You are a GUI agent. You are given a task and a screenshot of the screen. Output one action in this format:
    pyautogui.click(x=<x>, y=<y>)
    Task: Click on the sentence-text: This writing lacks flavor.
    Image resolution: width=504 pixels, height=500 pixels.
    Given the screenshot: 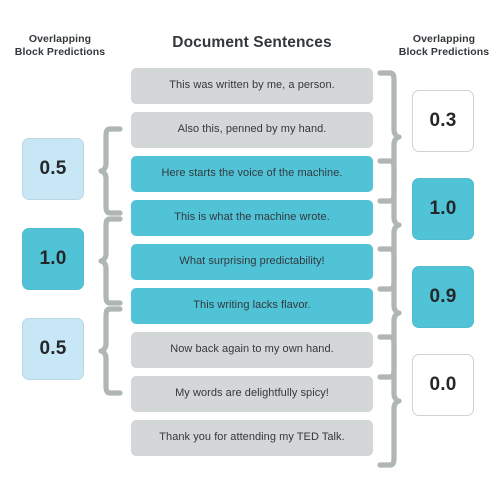 What is the action you would take?
    pyautogui.click(x=252, y=305)
    